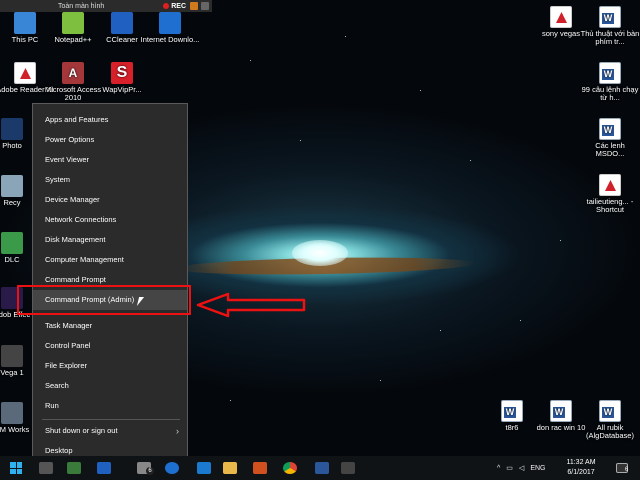 This screenshot has height=480, width=640. I want to click on edge-icon, so click(172, 468).